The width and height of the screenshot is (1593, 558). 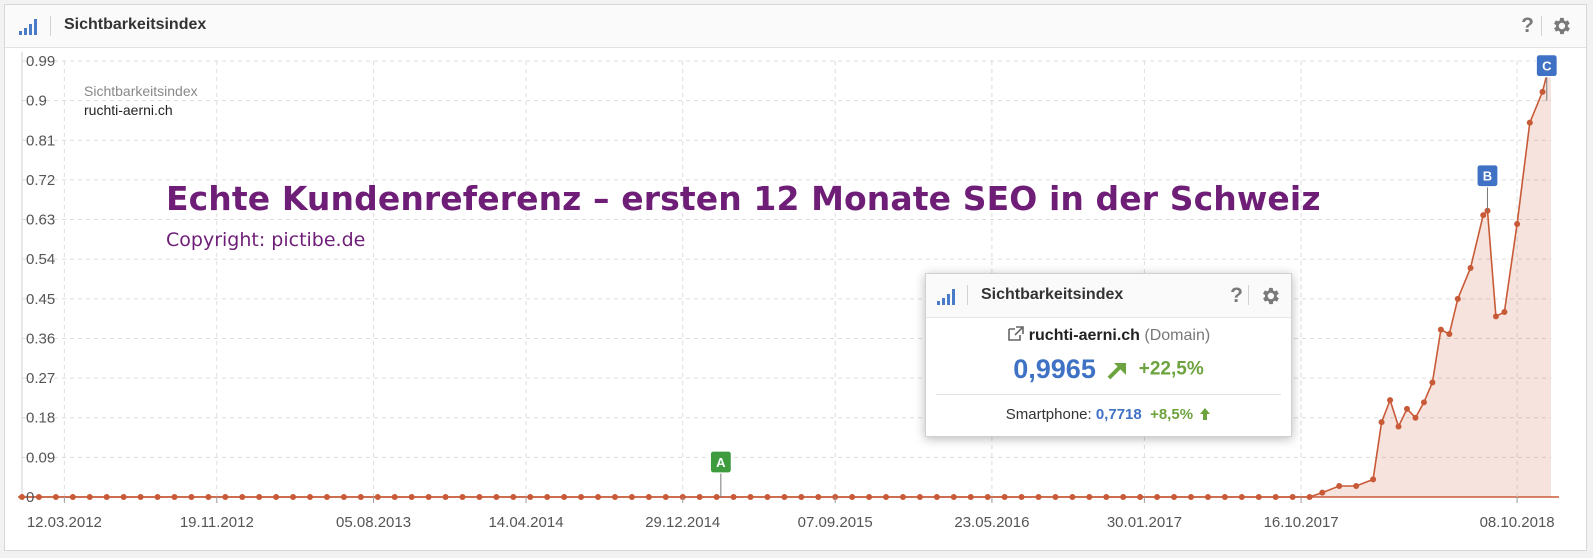 I want to click on trend-up-arrow-icon, so click(x=1117, y=370).